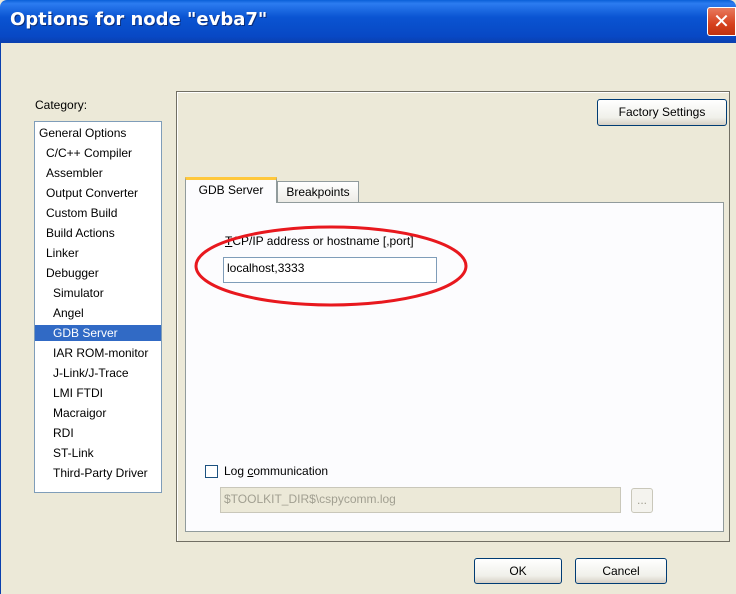 Image resolution: width=736 pixels, height=594 pixels. Describe the element at coordinates (79, 413) in the screenshot. I see `category-item-macraigor: Macraigor` at that location.